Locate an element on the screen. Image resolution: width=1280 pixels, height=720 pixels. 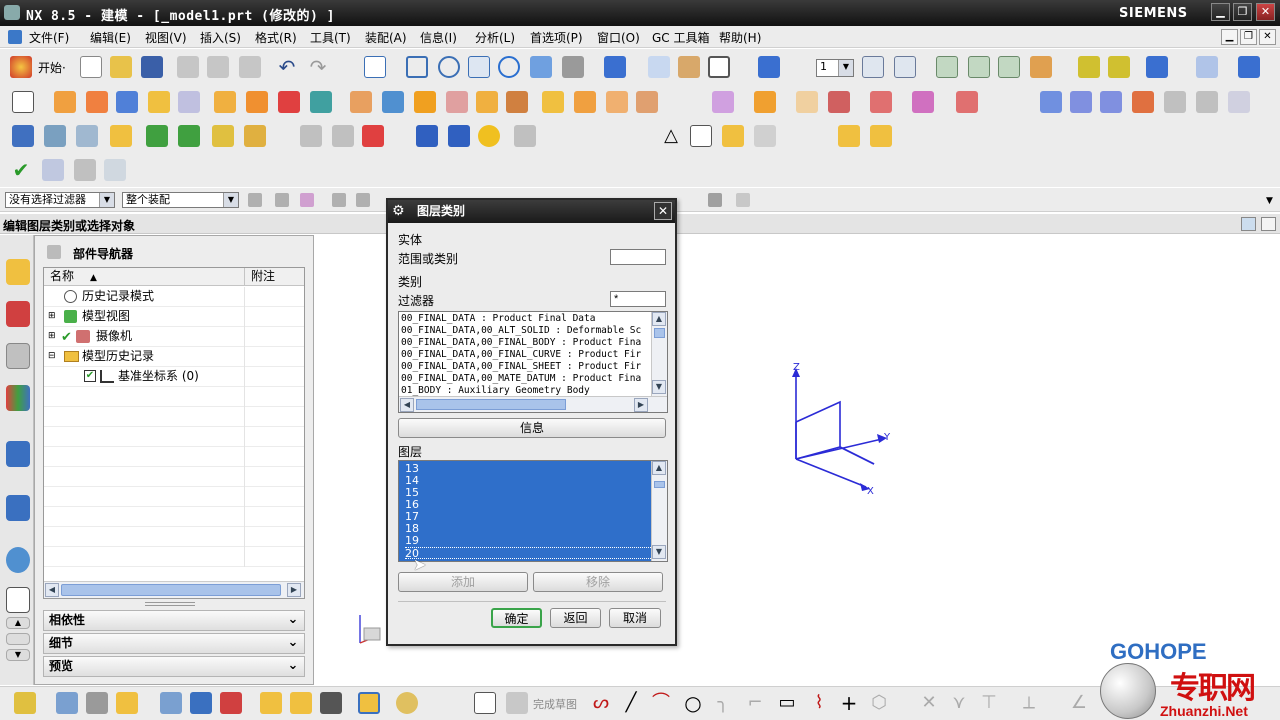
trim-body-icon is located at coordinates (585, 102).